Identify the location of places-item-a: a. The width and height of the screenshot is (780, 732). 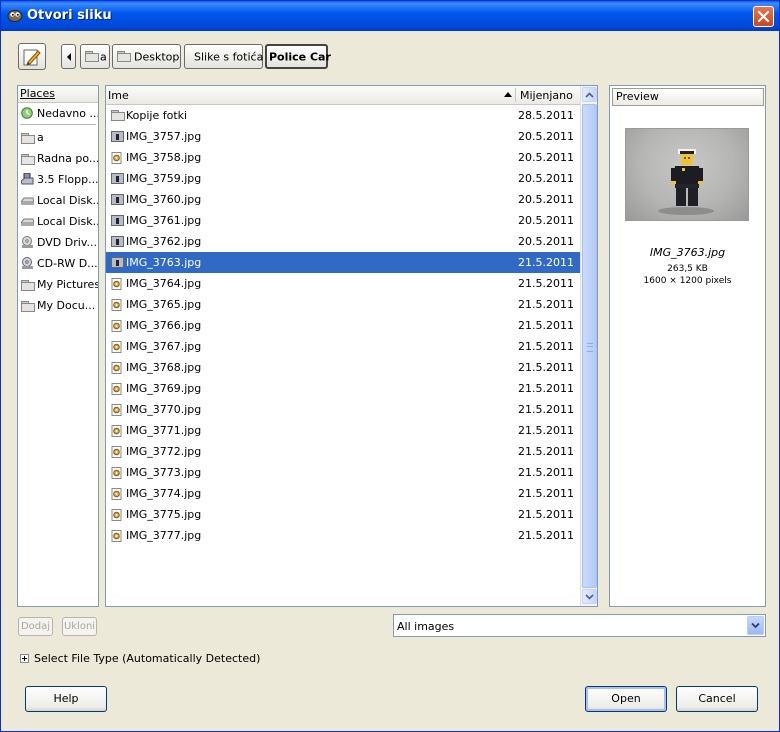
(58, 137).